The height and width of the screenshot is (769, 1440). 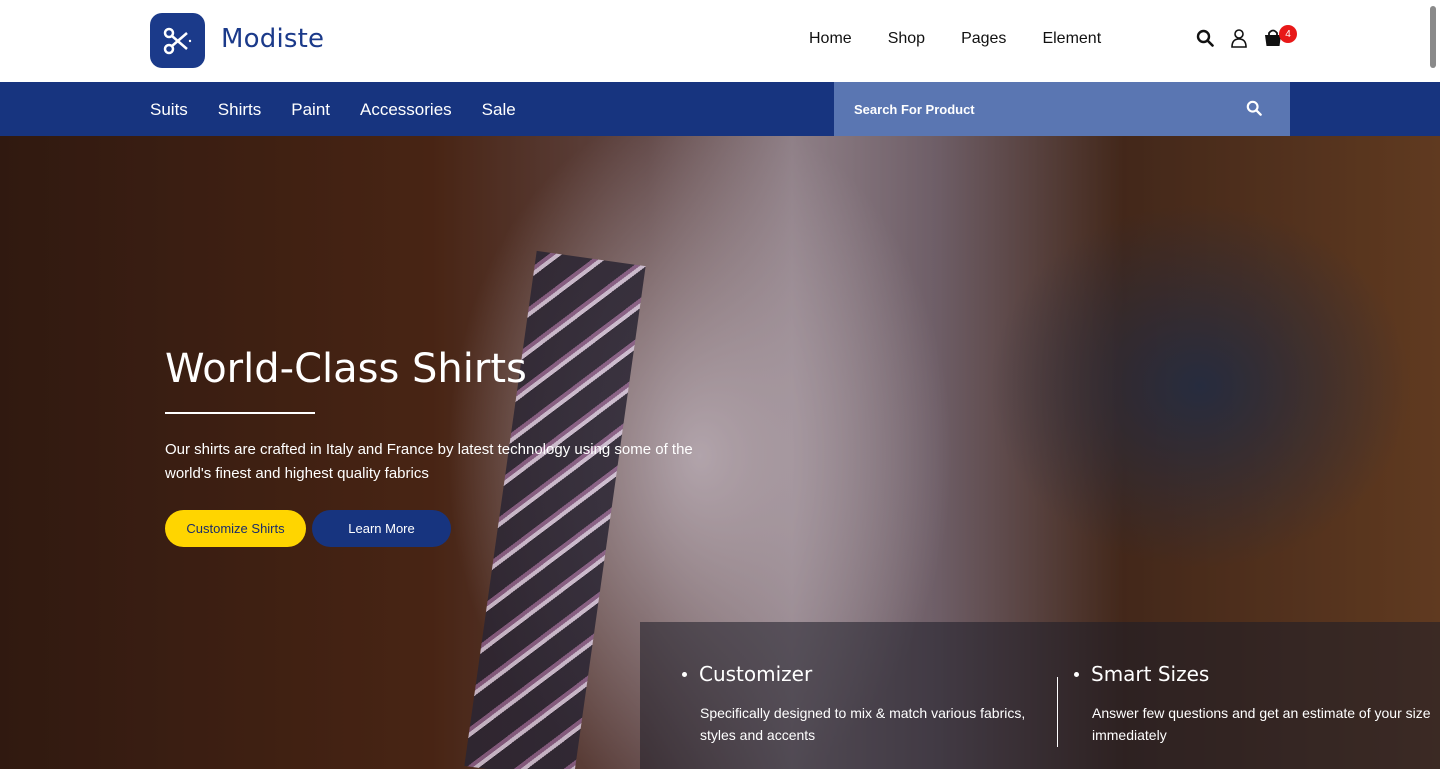 What do you see at coordinates (310, 110) in the screenshot?
I see `category-paint: Paint` at bounding box center [310, 110].